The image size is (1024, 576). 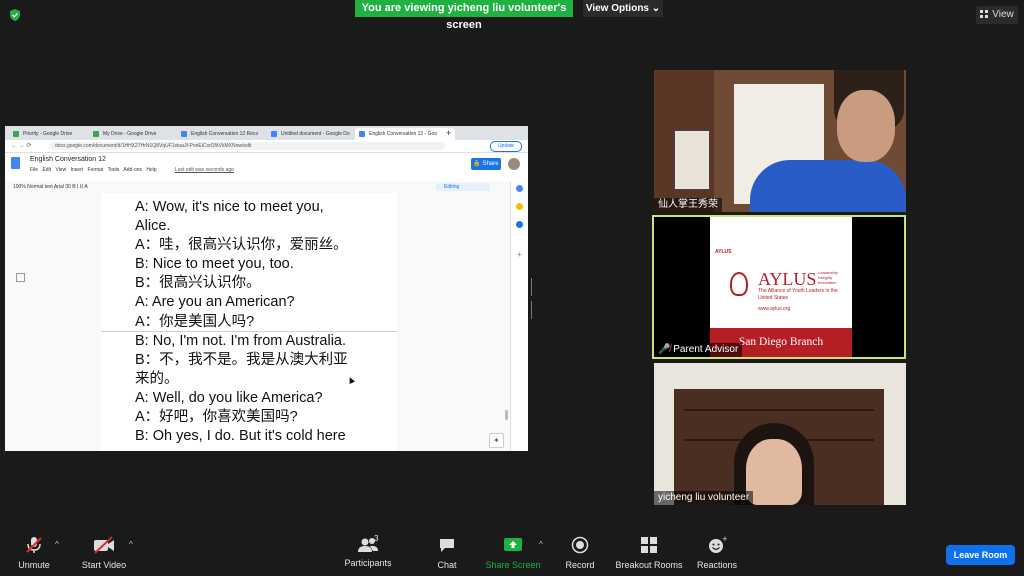 What do you see at coordinates (68, 159) in the screenshot?
I see `doc-title: English Conversation 12` at bounding box center [68, 159].